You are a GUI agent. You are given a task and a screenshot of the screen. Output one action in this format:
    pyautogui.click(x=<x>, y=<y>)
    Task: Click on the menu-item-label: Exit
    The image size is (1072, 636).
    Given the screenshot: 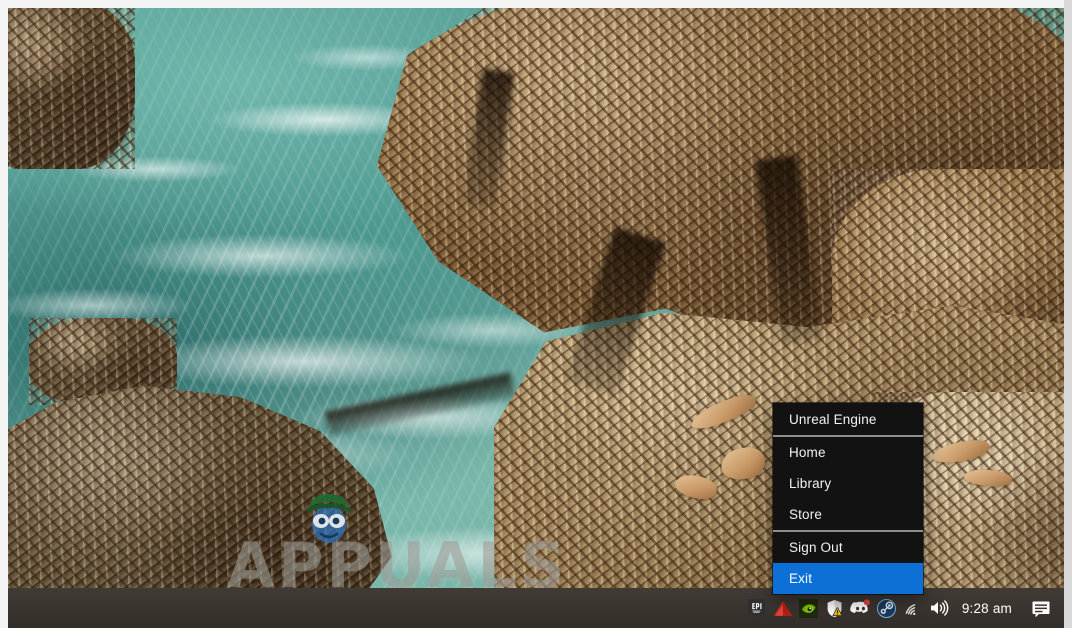 What is the action you would take?
    pyautogui.click(x=801, y=578)
    